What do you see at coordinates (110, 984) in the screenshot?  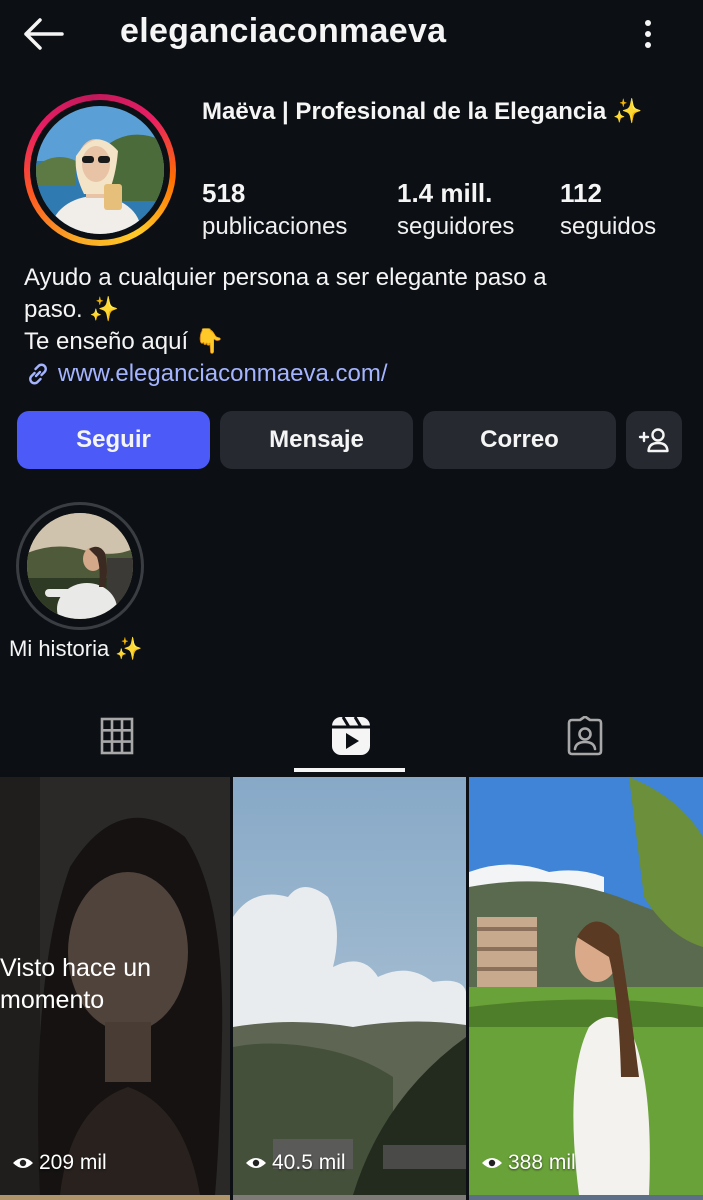 I see `viewed-recently-overlay: Visto hace un momento` at bounding box center [110, 984].